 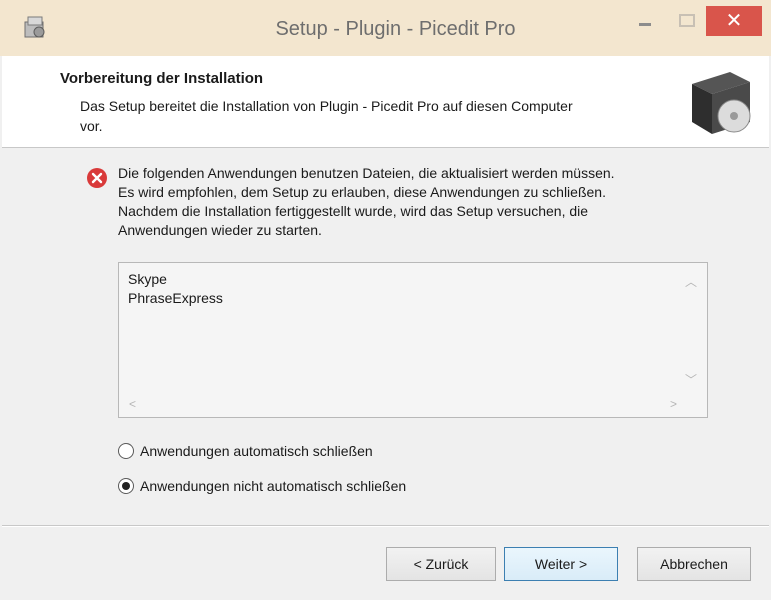 What do you see at coordinates (645, 21) in the screenshot?
I see `minimize-button` at bounding box center [645, 21].